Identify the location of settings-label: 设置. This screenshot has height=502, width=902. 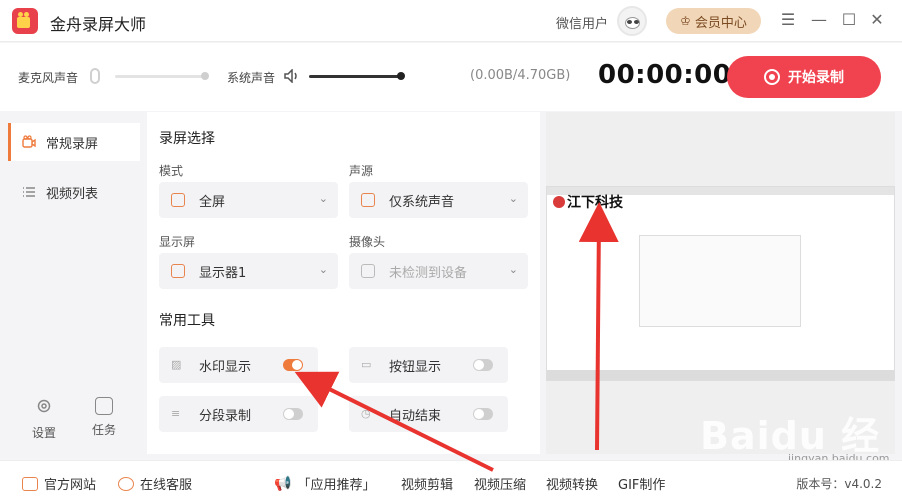
(43, 433).